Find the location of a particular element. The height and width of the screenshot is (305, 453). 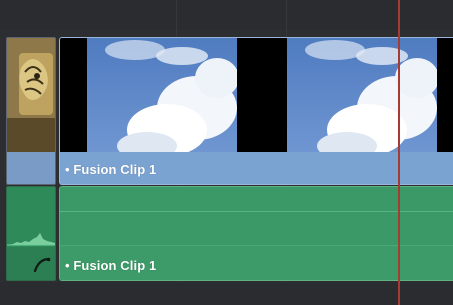

audio-clip-previous is located at coordinates (31, 233).